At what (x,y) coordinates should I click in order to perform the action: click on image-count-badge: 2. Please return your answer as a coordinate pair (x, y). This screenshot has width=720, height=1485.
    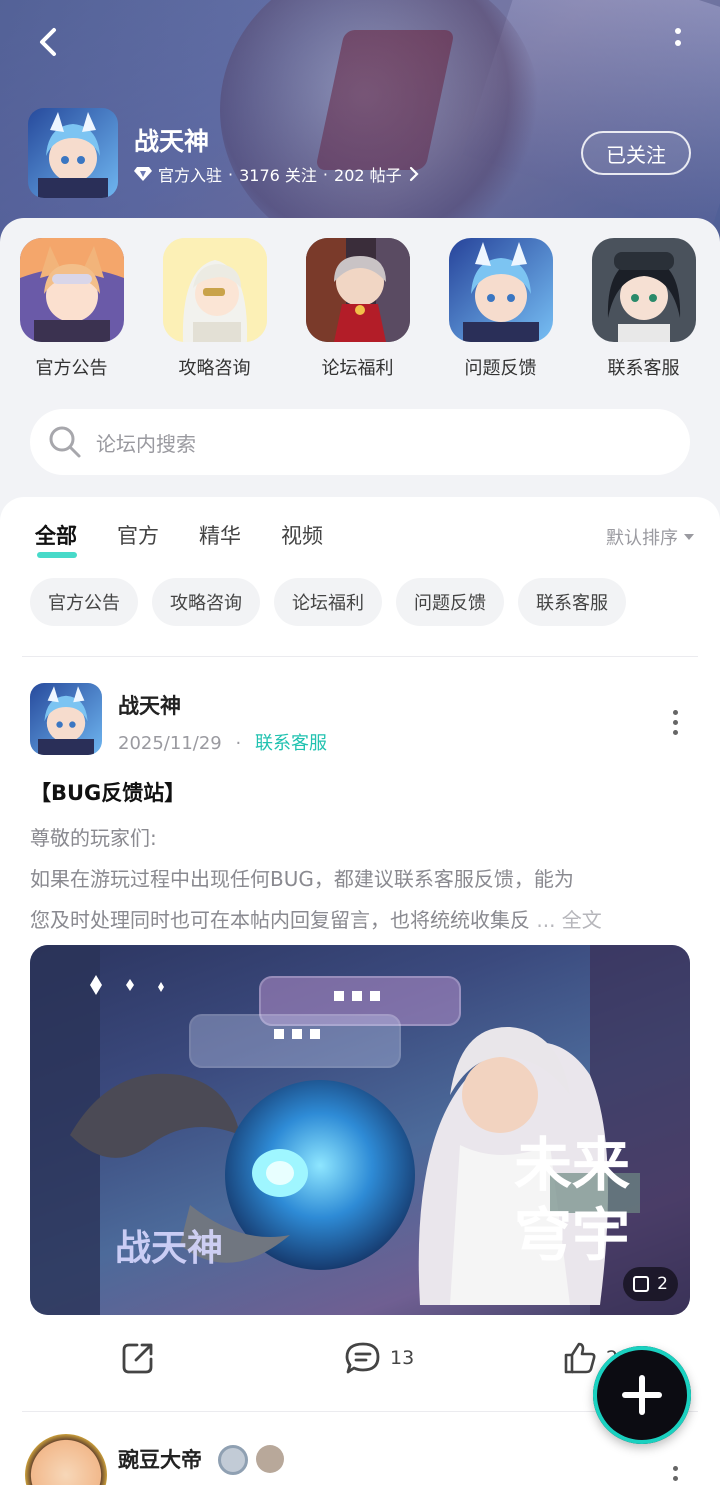
    Looking at the image, I should click on (650, 1284).